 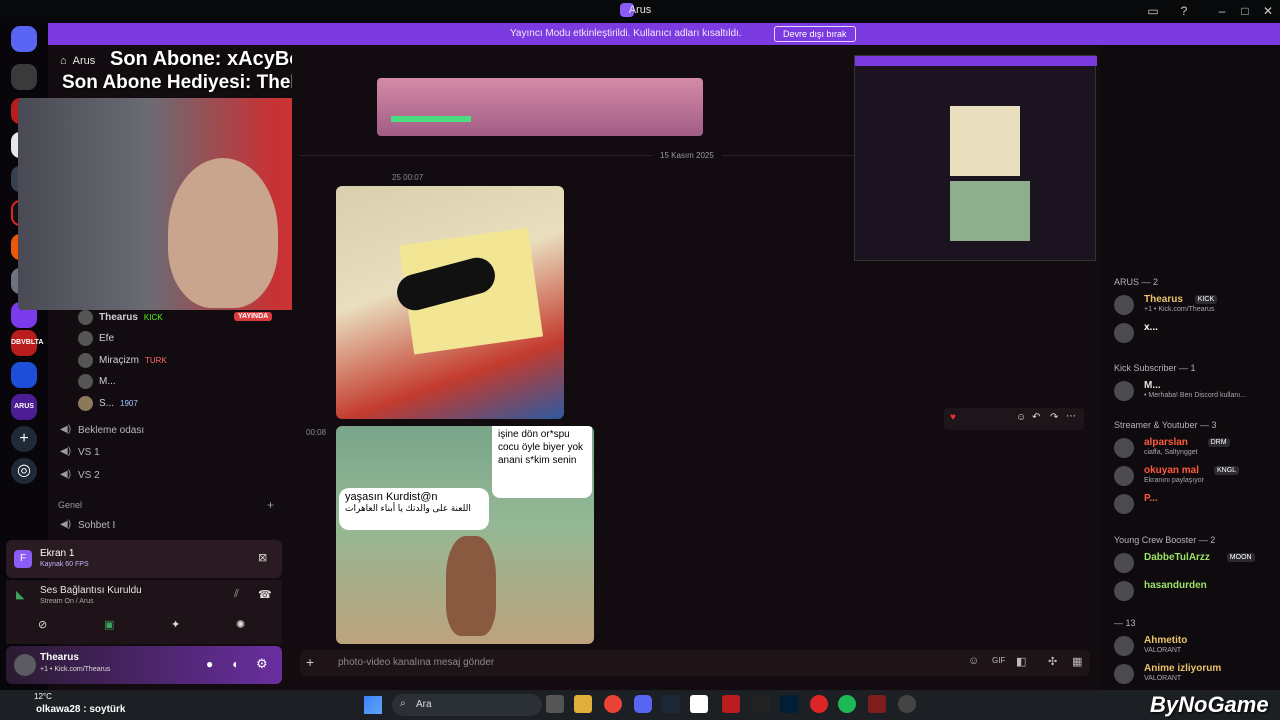 I want to click on breadcrumb: ⌂ Arus, so click(x=77, y=61).